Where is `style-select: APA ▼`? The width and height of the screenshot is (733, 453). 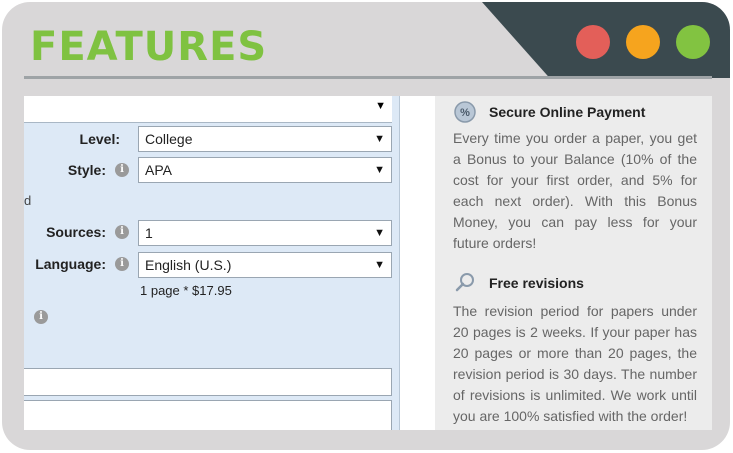
style-select: APA ▼ is located at coordinates (265, 170).